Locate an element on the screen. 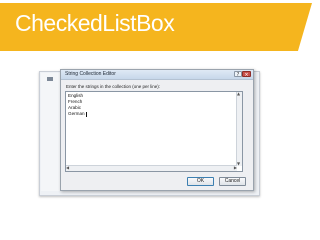 This screenshot has height=240, width=320. vertical-scrollbar: ▲ ▼ is located at coordinates (239, 129).